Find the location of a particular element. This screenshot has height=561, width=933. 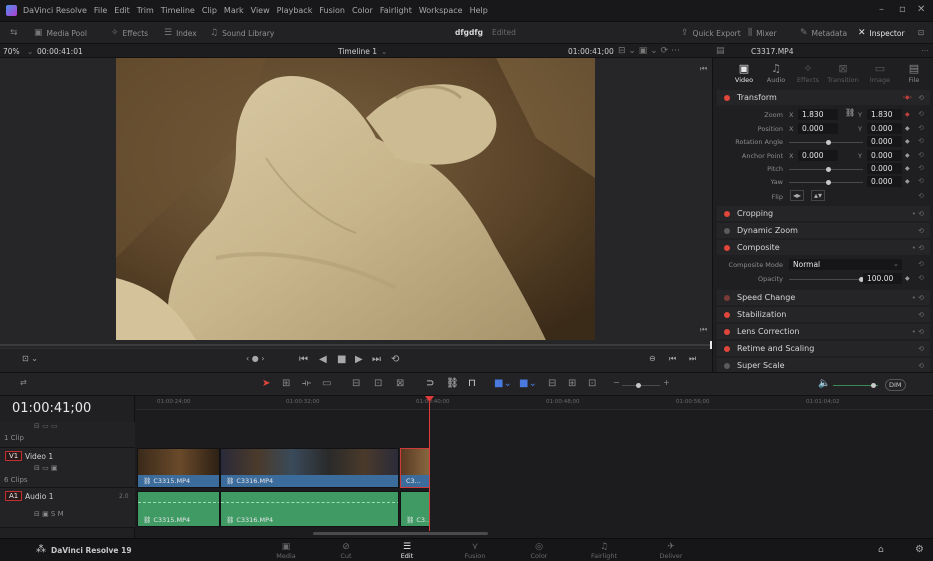

speed-change-reset-icon: • ⟲ is located at coordinates (918, 298).